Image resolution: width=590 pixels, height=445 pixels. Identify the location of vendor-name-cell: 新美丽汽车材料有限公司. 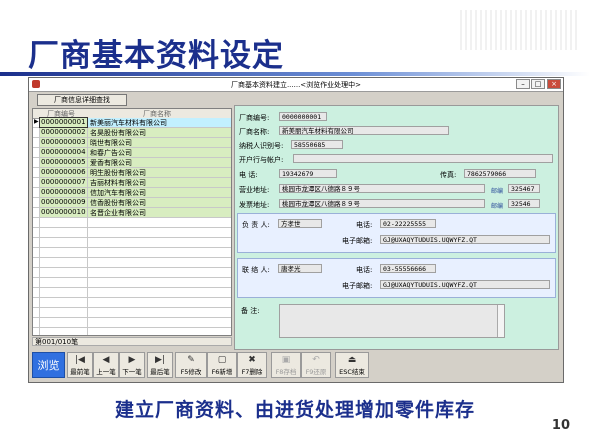
(159, 122).